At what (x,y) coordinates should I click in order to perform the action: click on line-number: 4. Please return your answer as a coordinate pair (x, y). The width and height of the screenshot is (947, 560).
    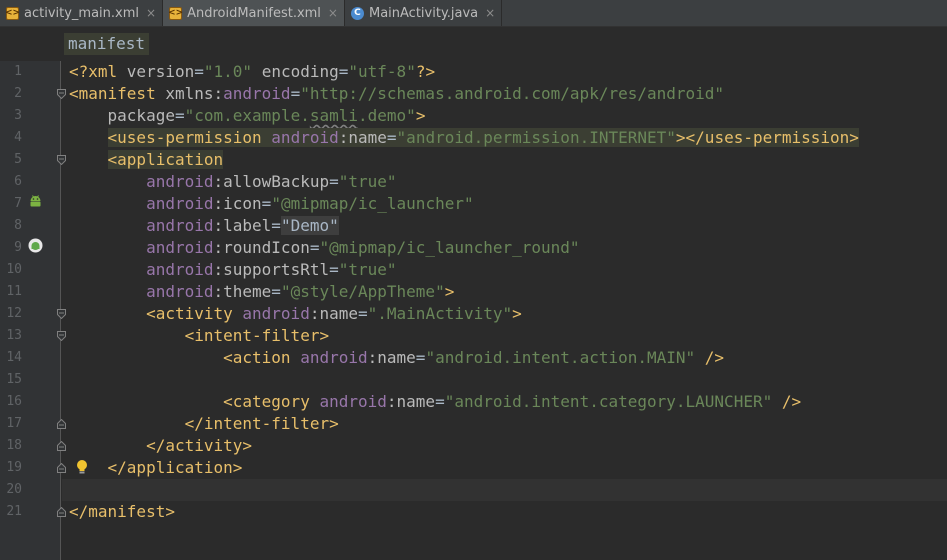
    Looking at the image, I should click on (18, 137).